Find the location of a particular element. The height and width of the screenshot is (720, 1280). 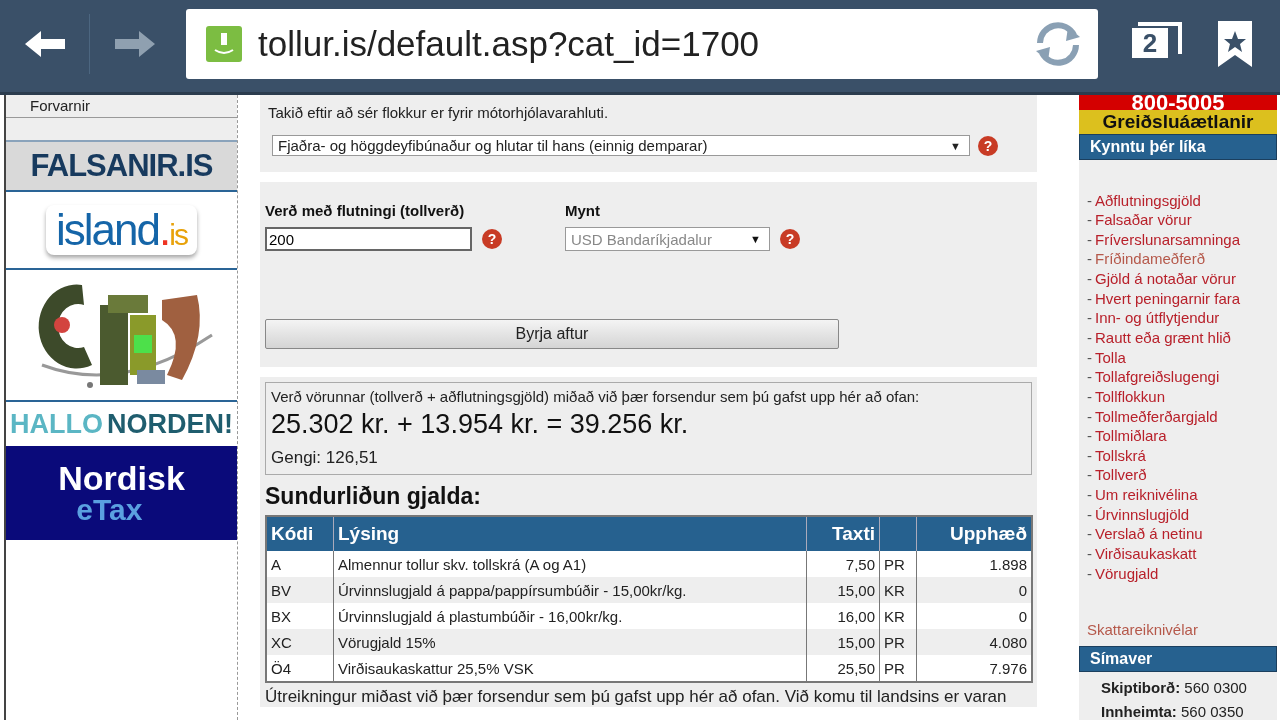

table-cell: Úrvinnslugjald á plastumbúðir - 16,00kr/kg. is located at coordinates (570, 616).